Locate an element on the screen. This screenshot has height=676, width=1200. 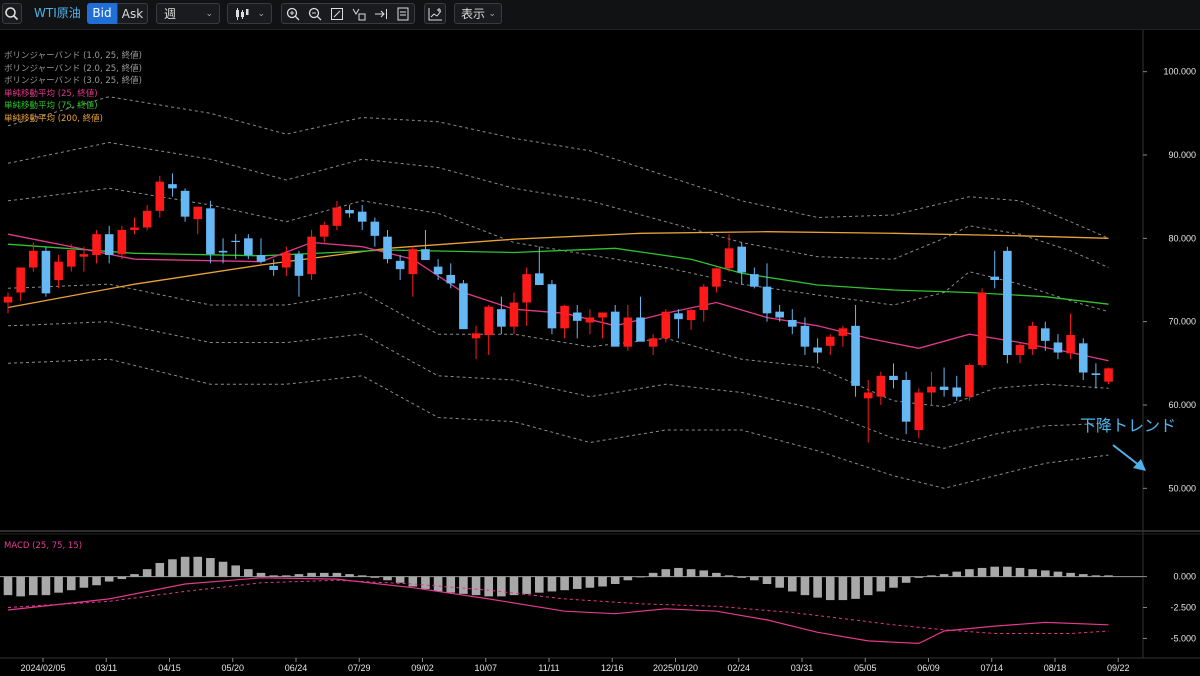
toolbar: WTI原油 Bid Ask 週 ⌄ ⌄ 表示 ⌄ is located at coordinates (600, 15).